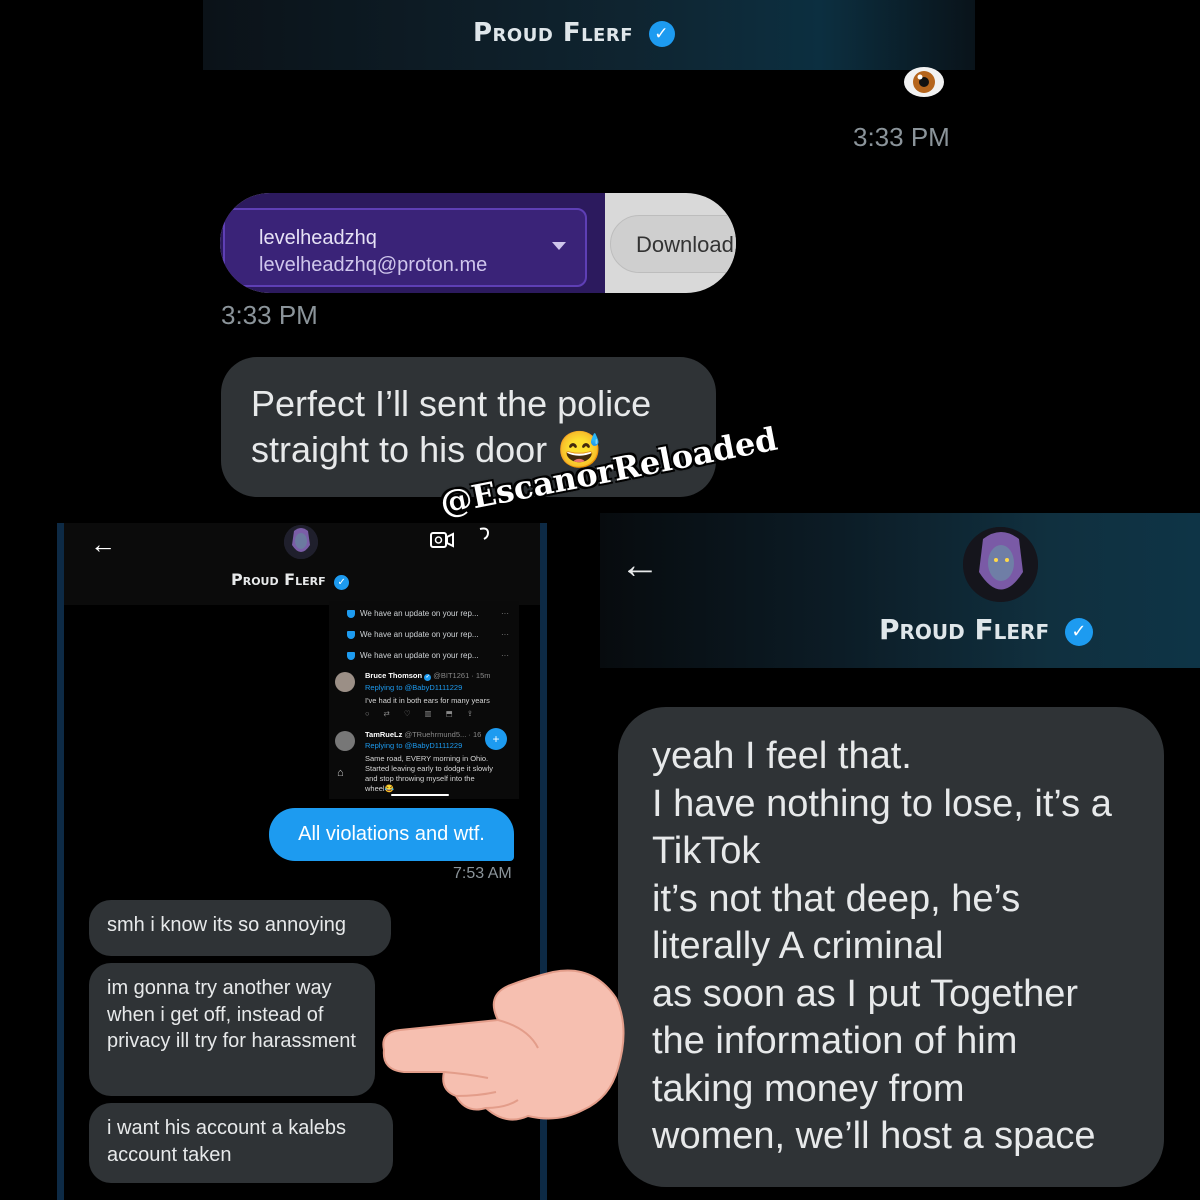 Image resolution: width=1200 pixels, height=1200 pixels. What do you see at coordinates (429, 768) in the screenshot?
I see `tweet-text: Started leaving early to dodge it slowly` at bounding box center [429, 768].